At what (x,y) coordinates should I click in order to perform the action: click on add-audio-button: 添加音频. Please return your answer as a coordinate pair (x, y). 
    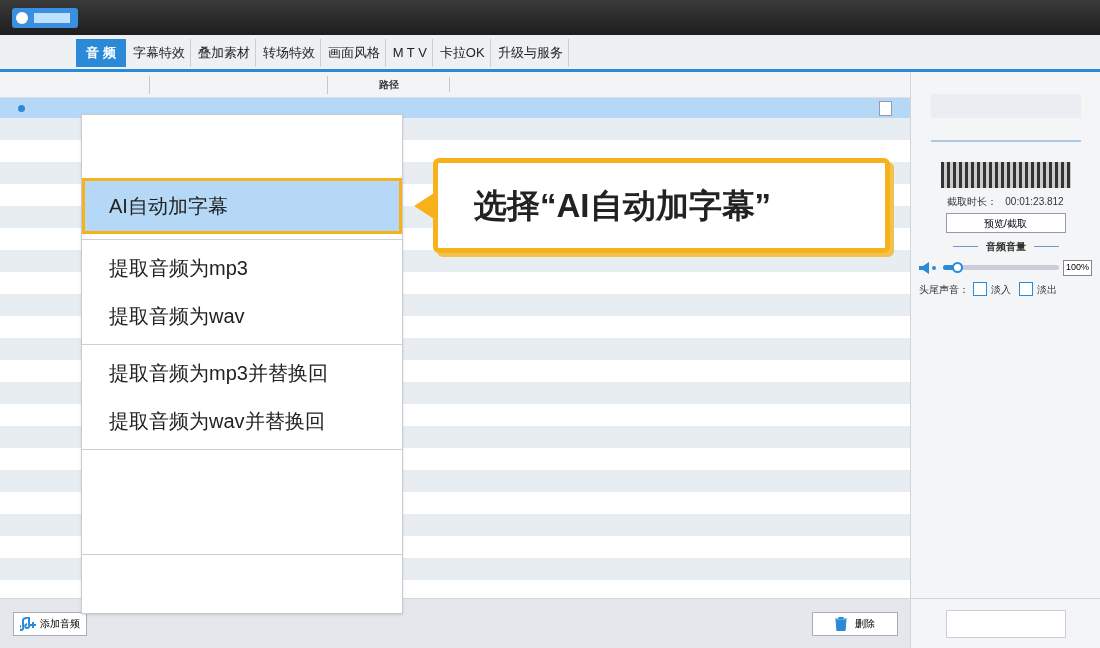
    Looking at the image, I should click on (50, 623).